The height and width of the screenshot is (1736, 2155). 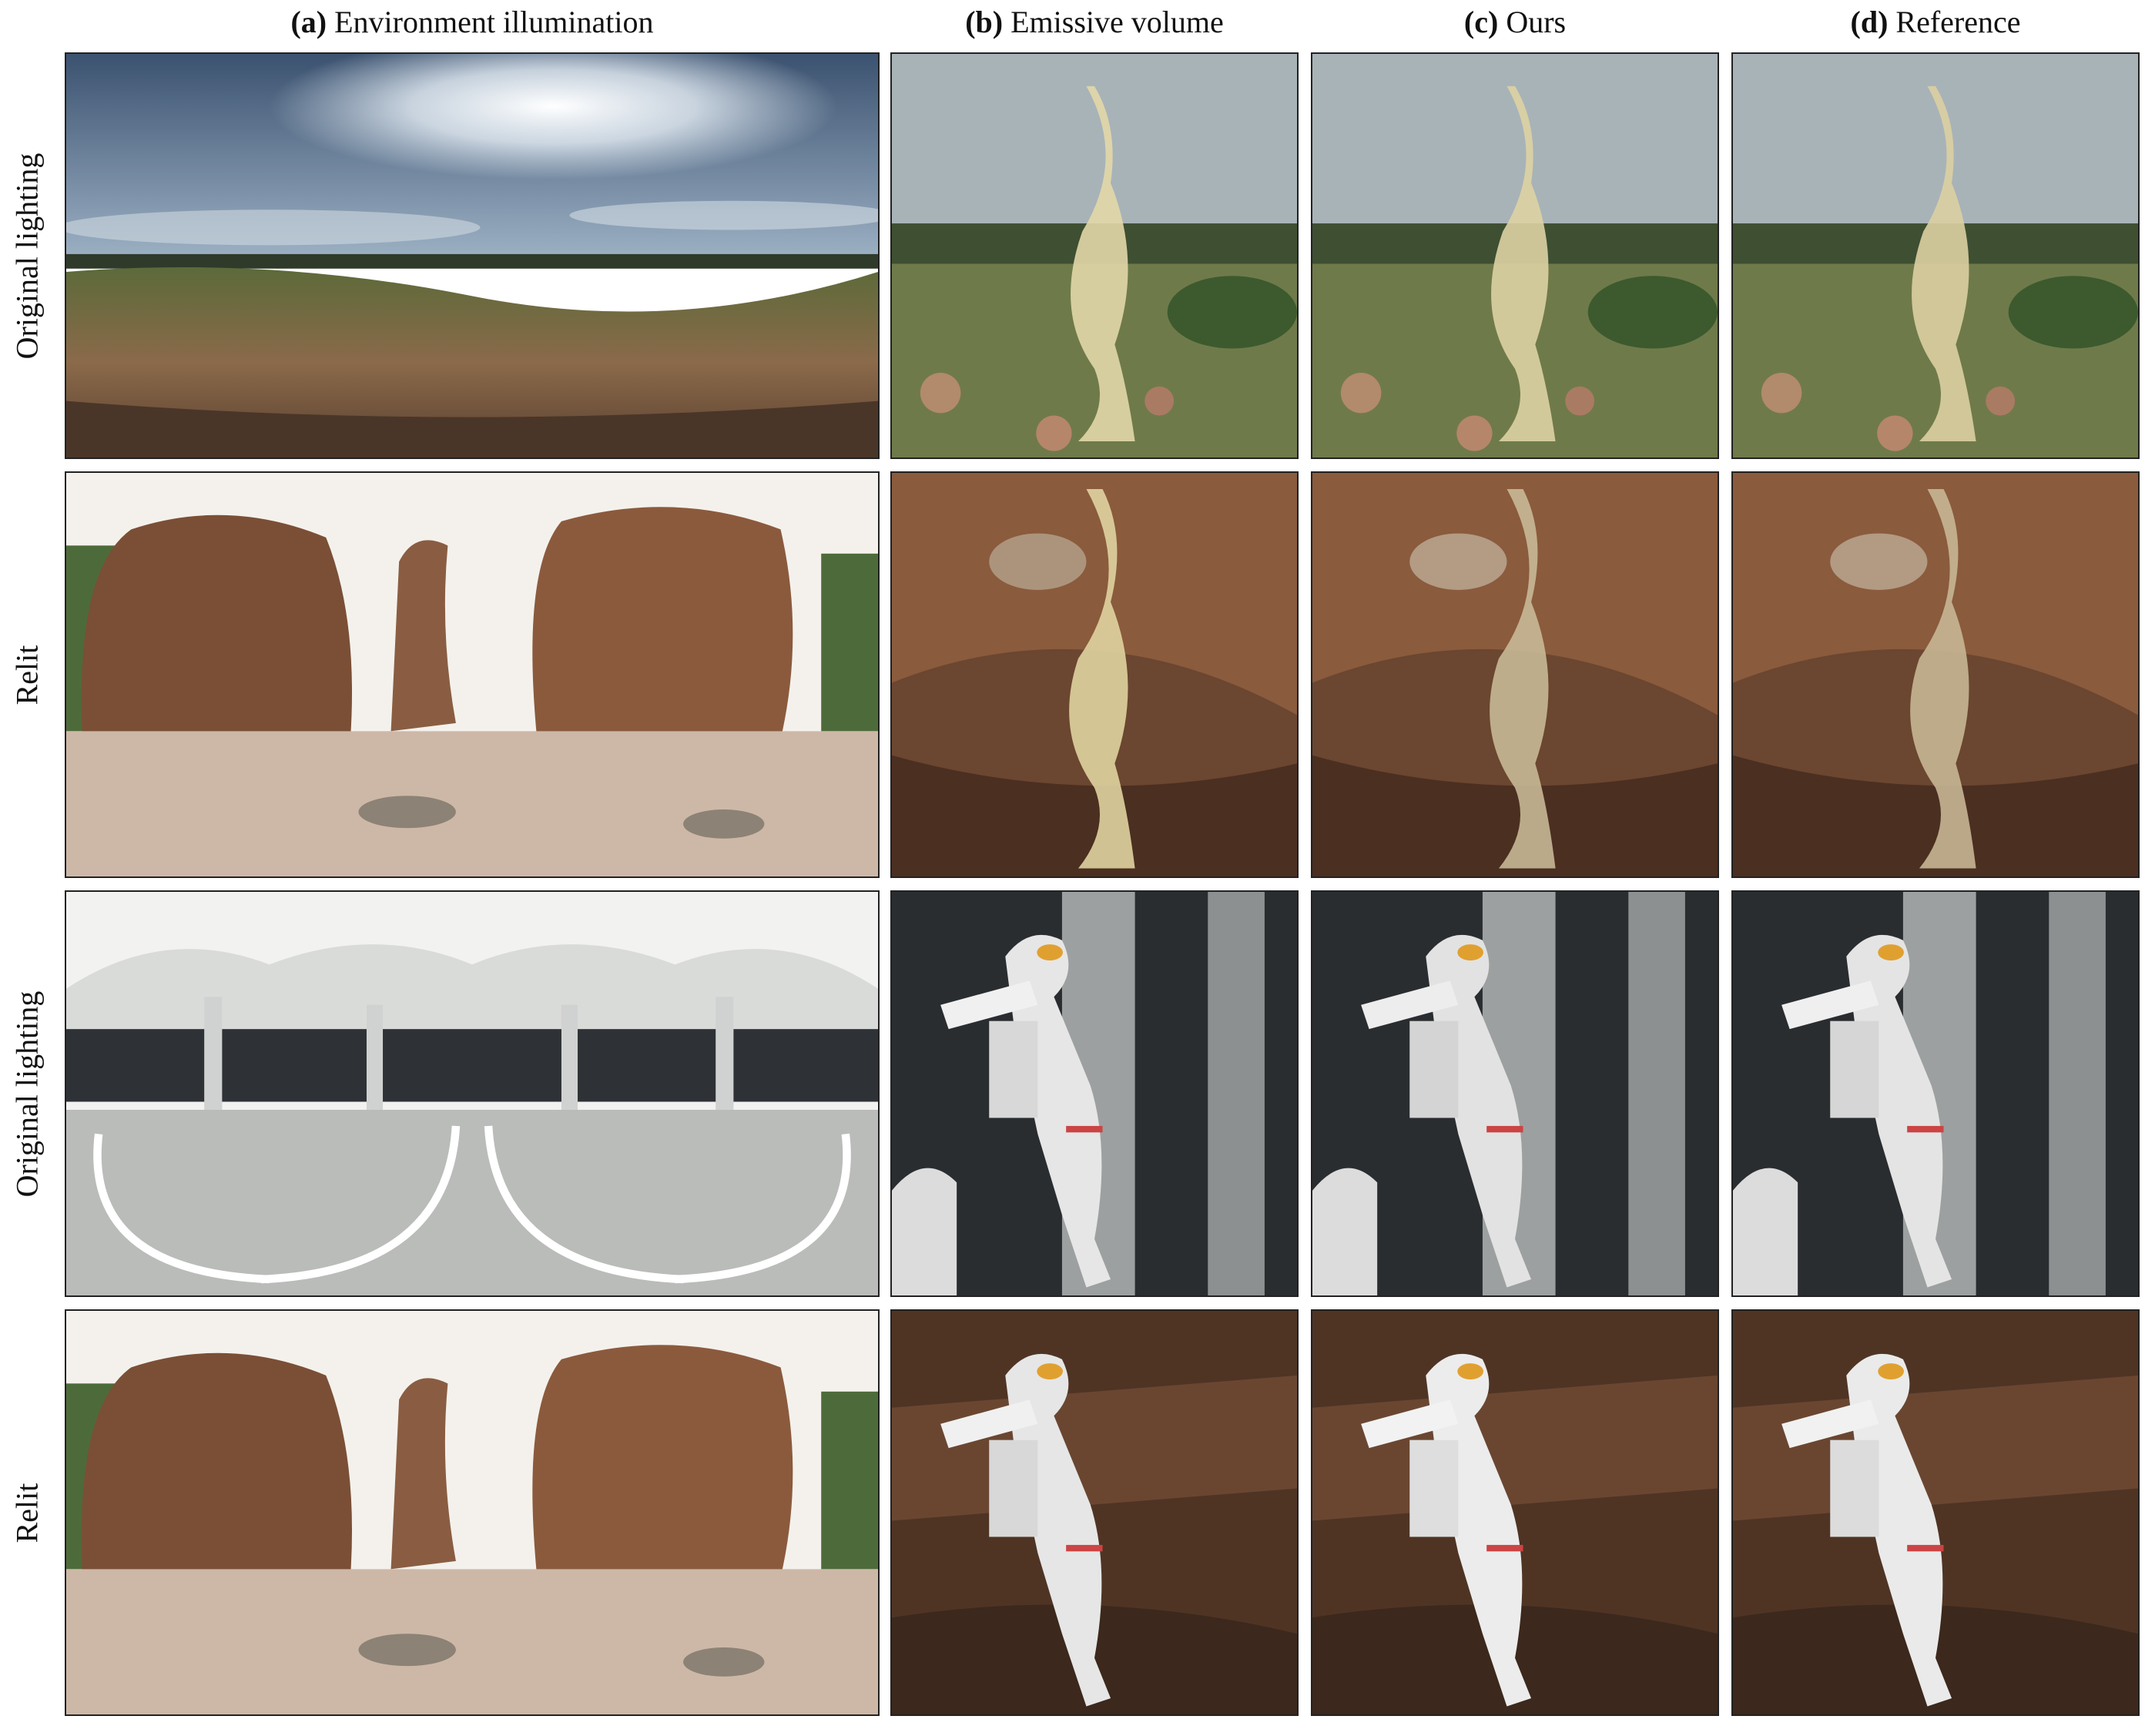 What do you see at coordinates (472, 255) in the screenshot?
I see `env-map-hillside` at bounding box center [472, 255].